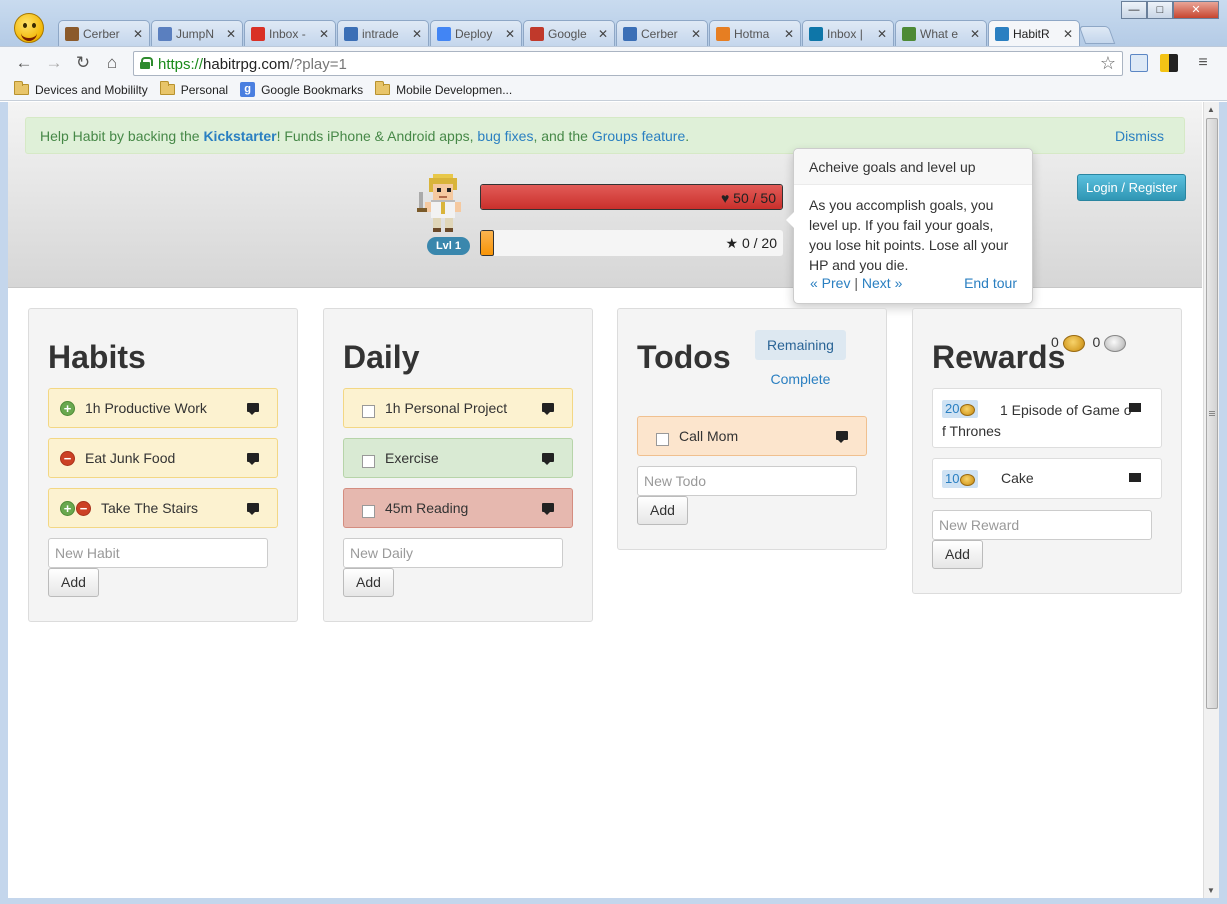 The width and height of the screenshot is (1227, 904). What do you see at coordinates (662, 510) in the screenshot?
I see `add-todo-button: Add` at bounding box center [662, 510].